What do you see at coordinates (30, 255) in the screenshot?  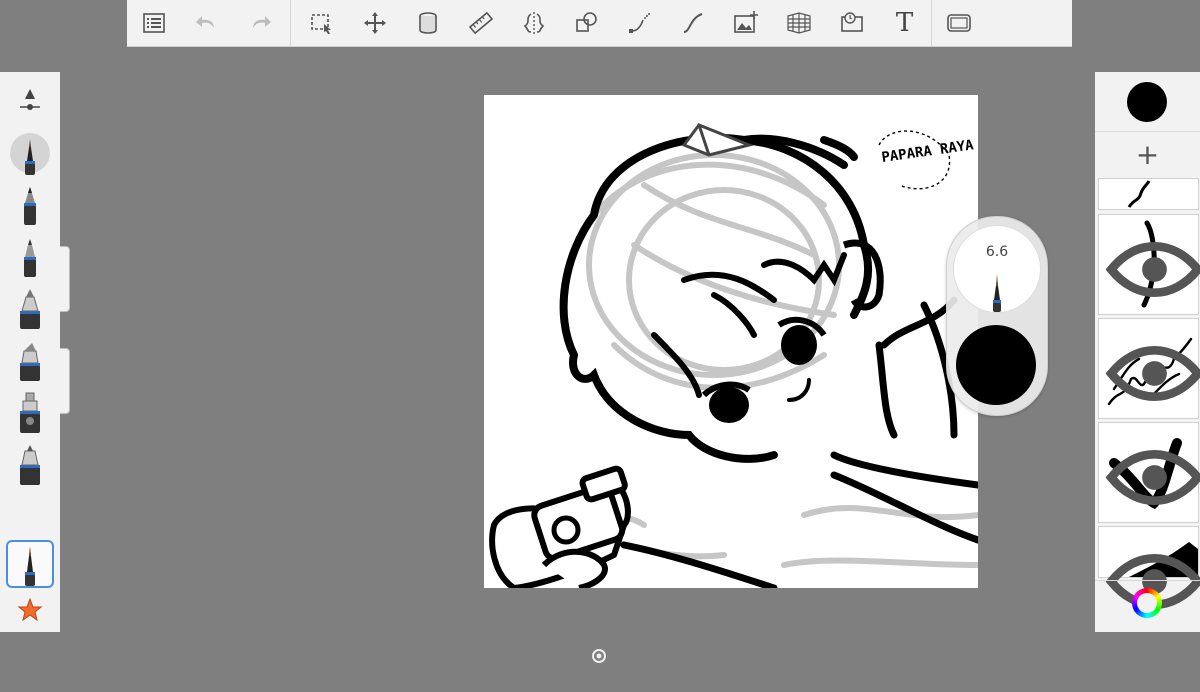 I see `ballpoint-pen-tool-icon` at bounding box center [30, 255].